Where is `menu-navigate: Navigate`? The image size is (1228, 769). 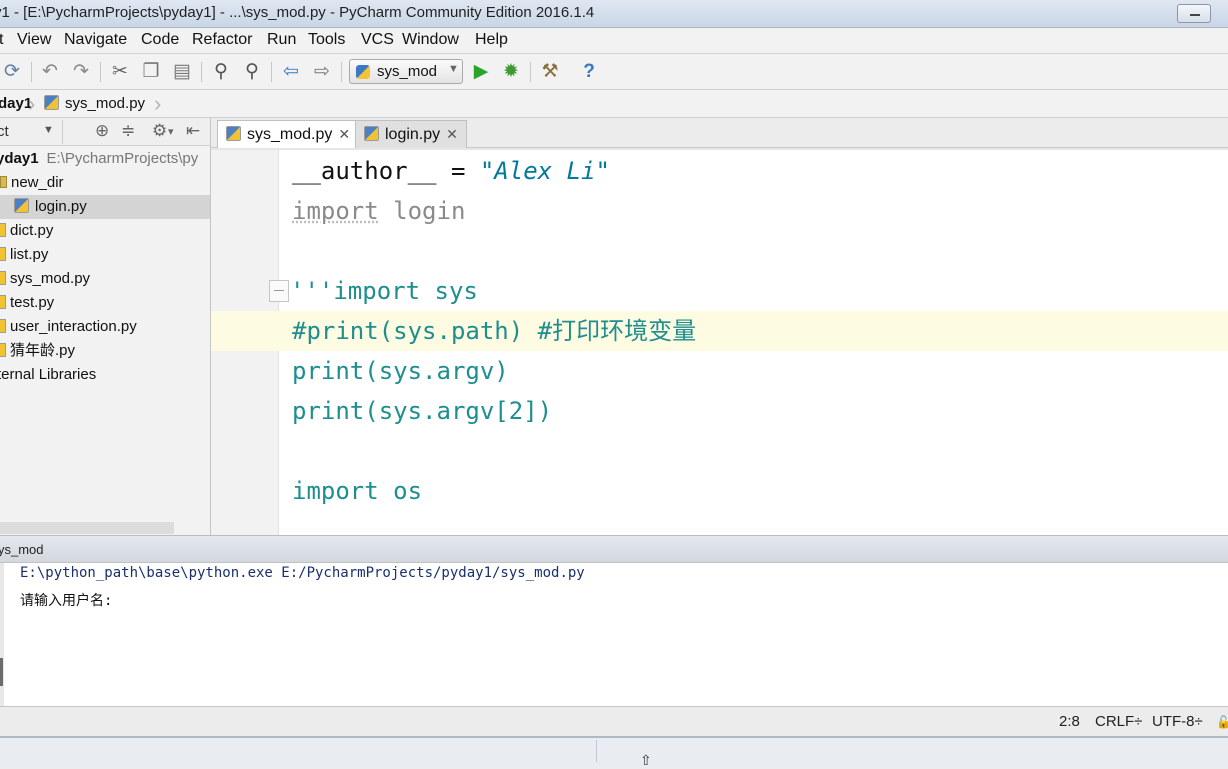 menu-navigate: Navigate is located at coordinates (95, 40).